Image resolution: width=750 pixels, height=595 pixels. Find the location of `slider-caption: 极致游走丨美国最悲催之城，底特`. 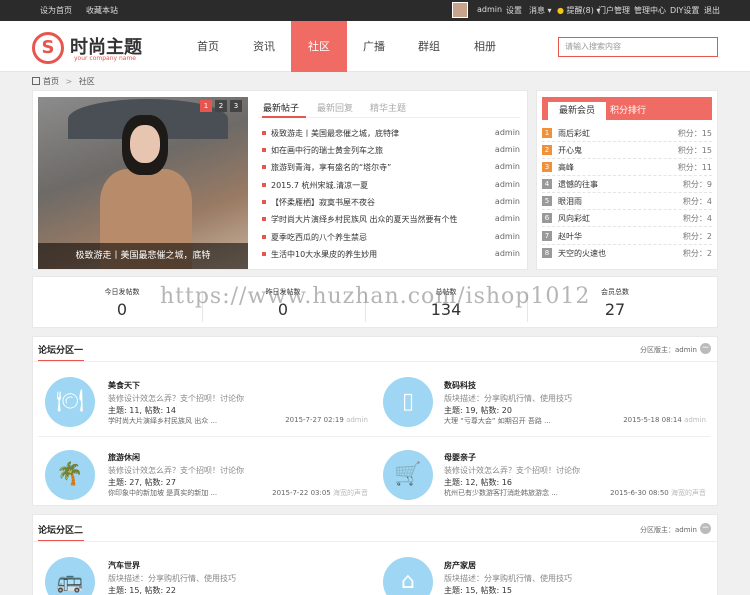

slider-caption: 极致游走丨美国最悲催之城，底特 is located at coordinates (143, 256).